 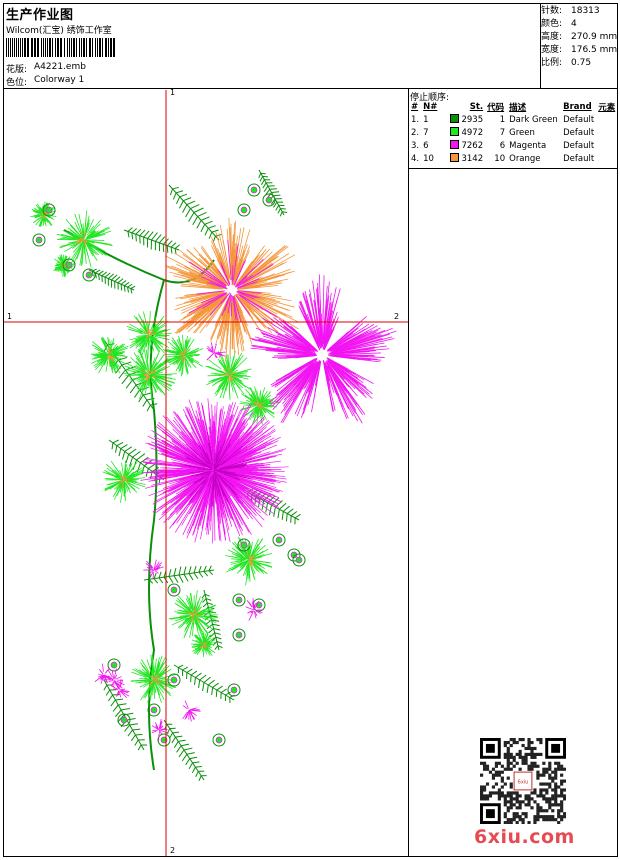 What do you see at coordinates (173, 850) in the screenshot?
I see `axis-label-bottom: 2` at bounding box center [173, 850].